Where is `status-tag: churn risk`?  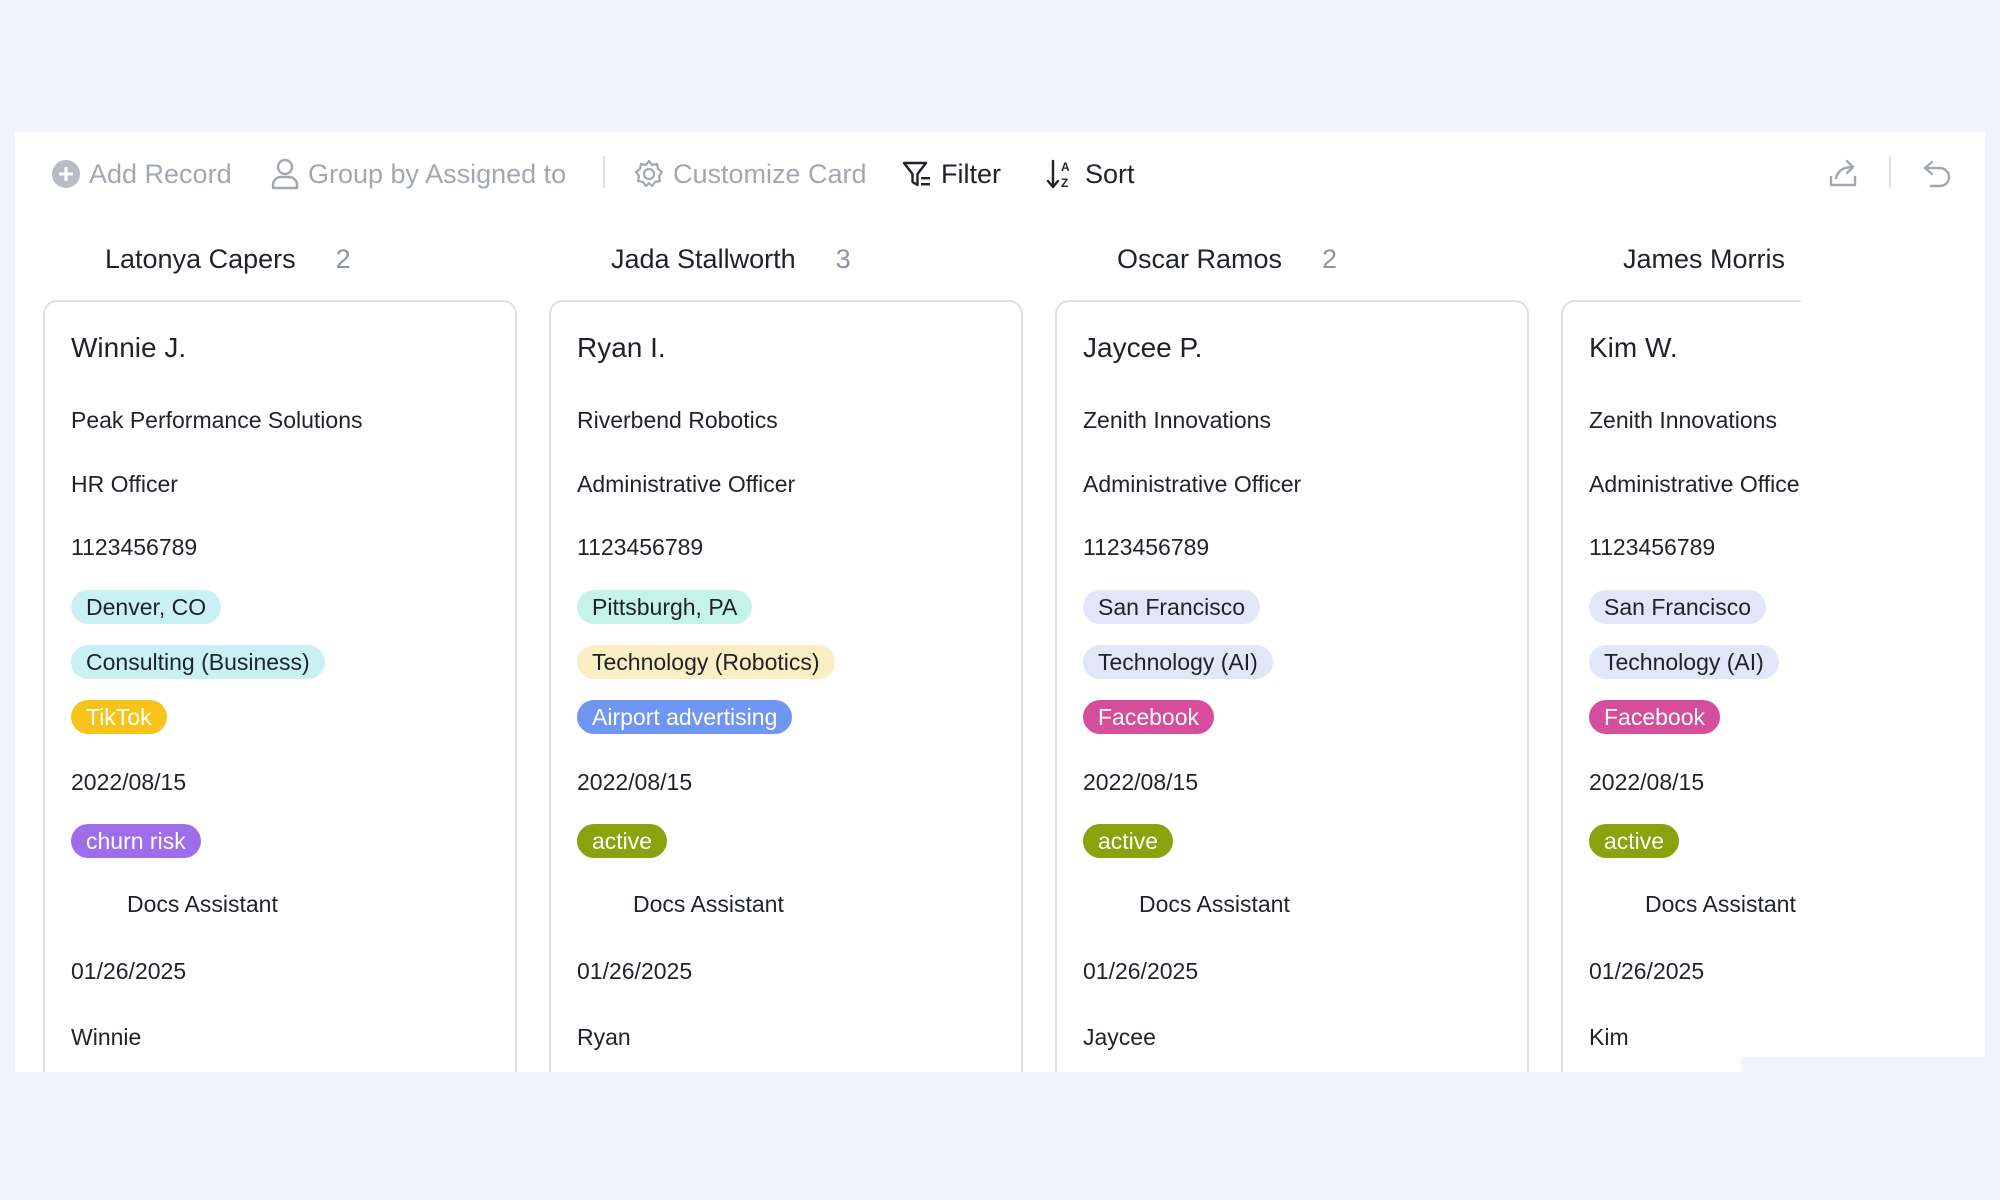 status-tag: churn risk is located at coordinates (136, 841).